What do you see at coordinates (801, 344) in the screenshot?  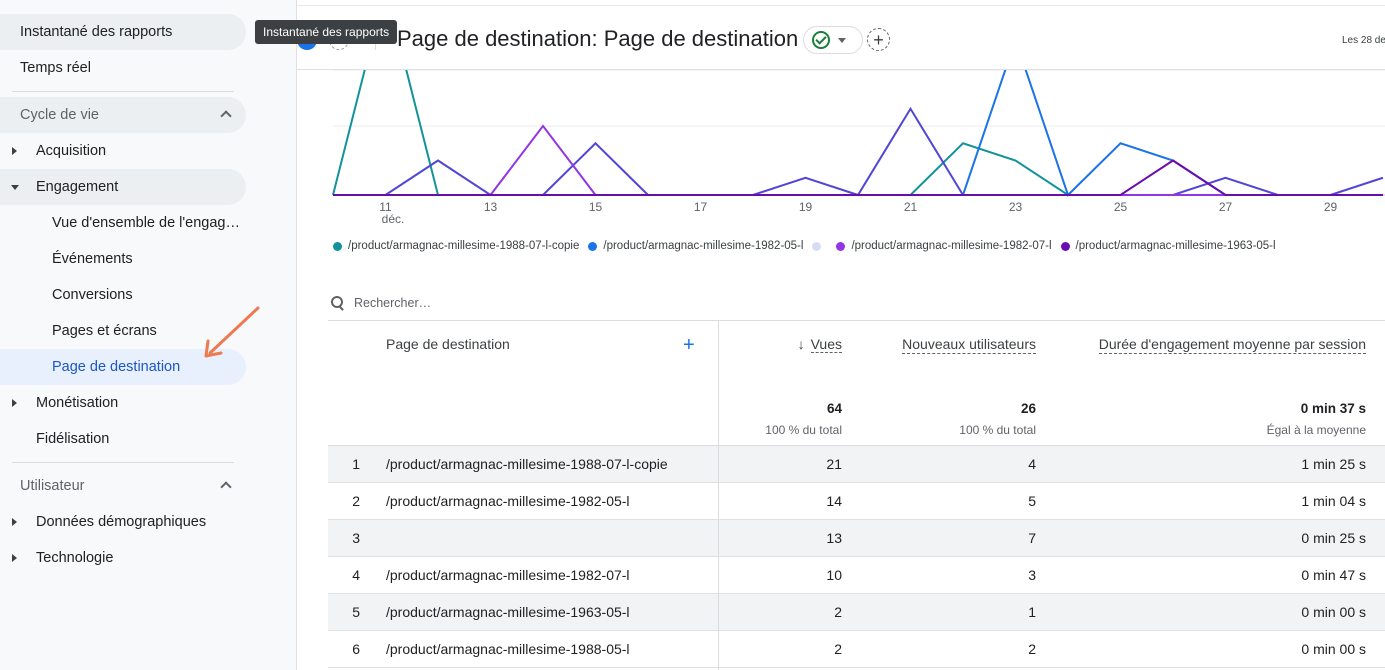 I see `sort-down-icon: ↓` at bounding box center [801, 344].